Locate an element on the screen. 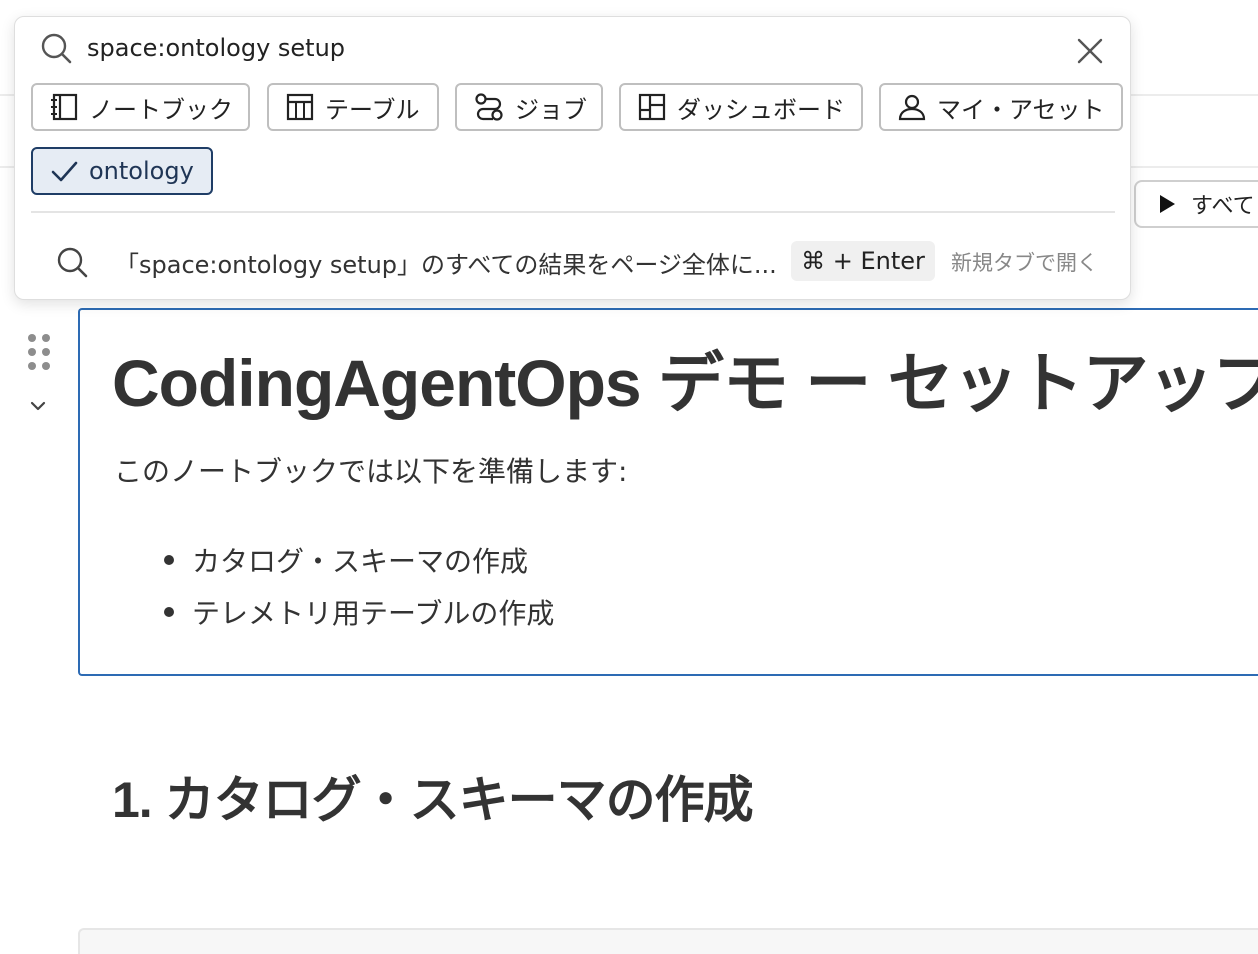 The image size is (1258, 954). close-icon is located at coordinates (1090, 51).